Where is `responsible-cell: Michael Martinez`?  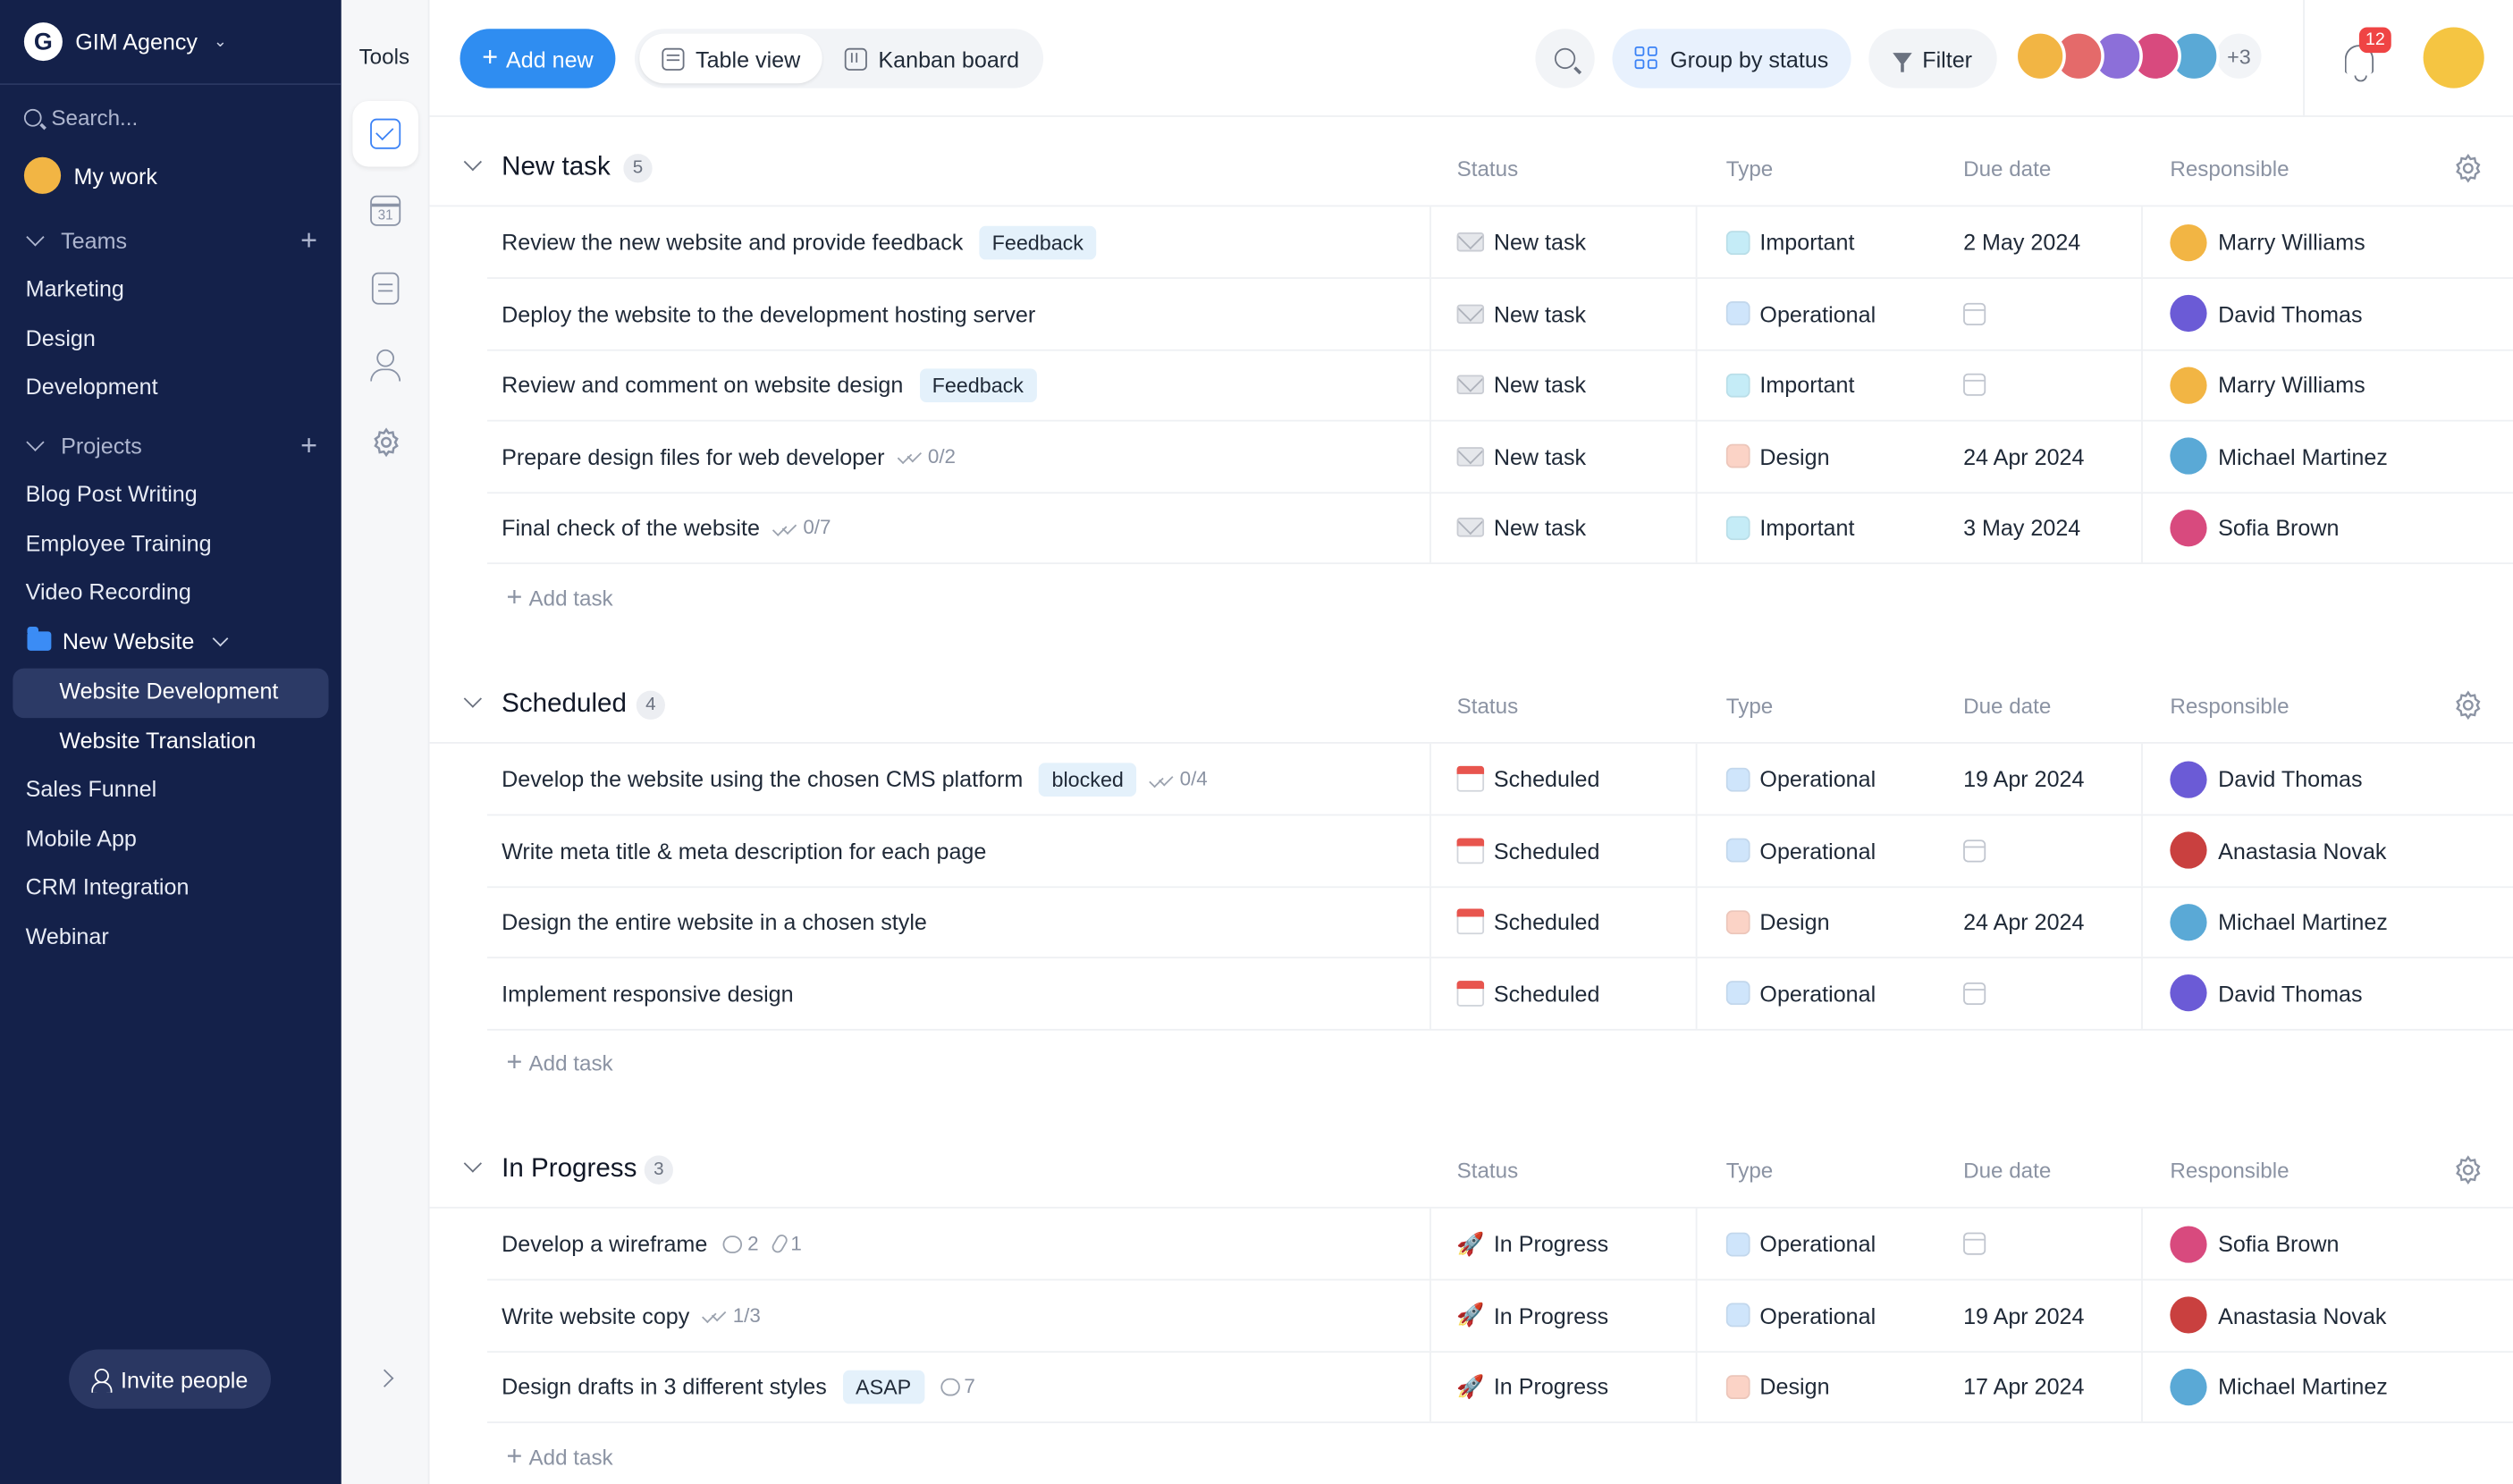 responsible-cell: Michael Martinez is located at coordinates (2279, 456).